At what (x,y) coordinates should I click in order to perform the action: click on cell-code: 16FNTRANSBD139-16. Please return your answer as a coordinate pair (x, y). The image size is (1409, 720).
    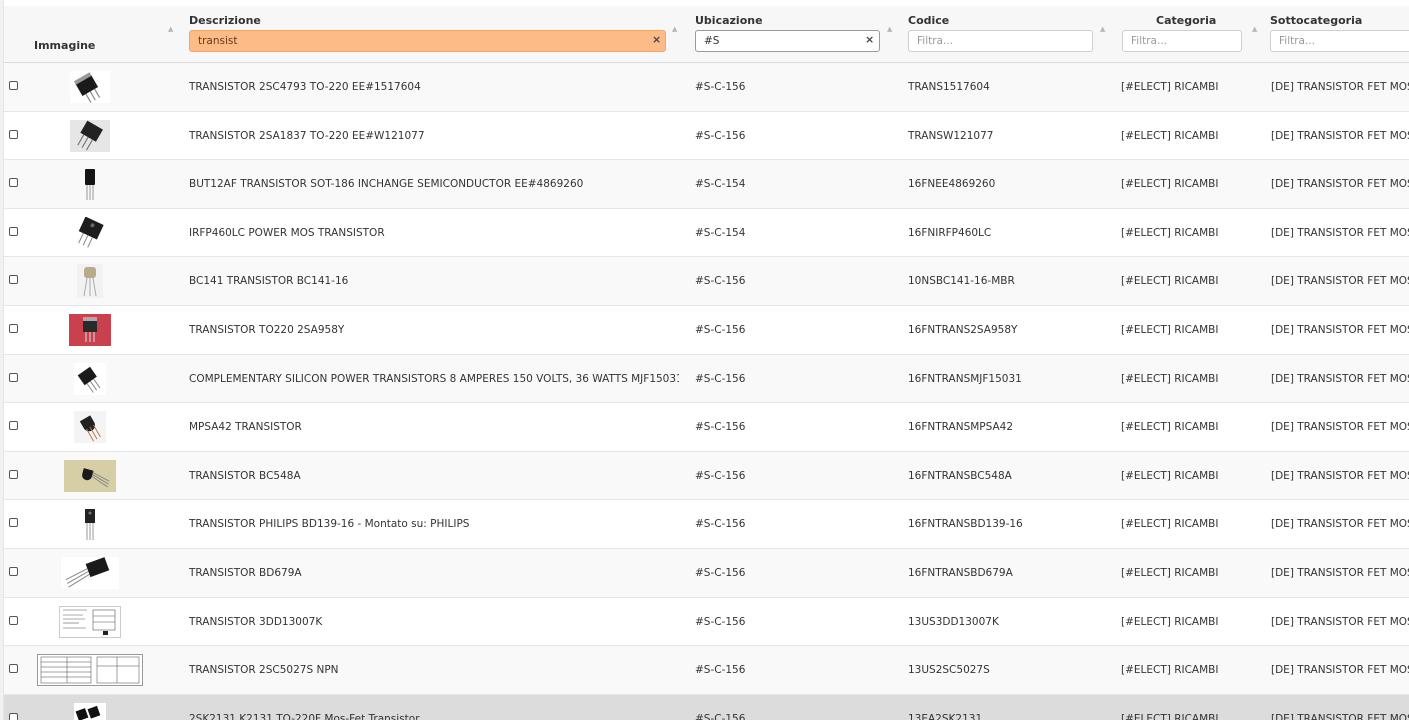
    Looking at the image, I should click on (965, 524).